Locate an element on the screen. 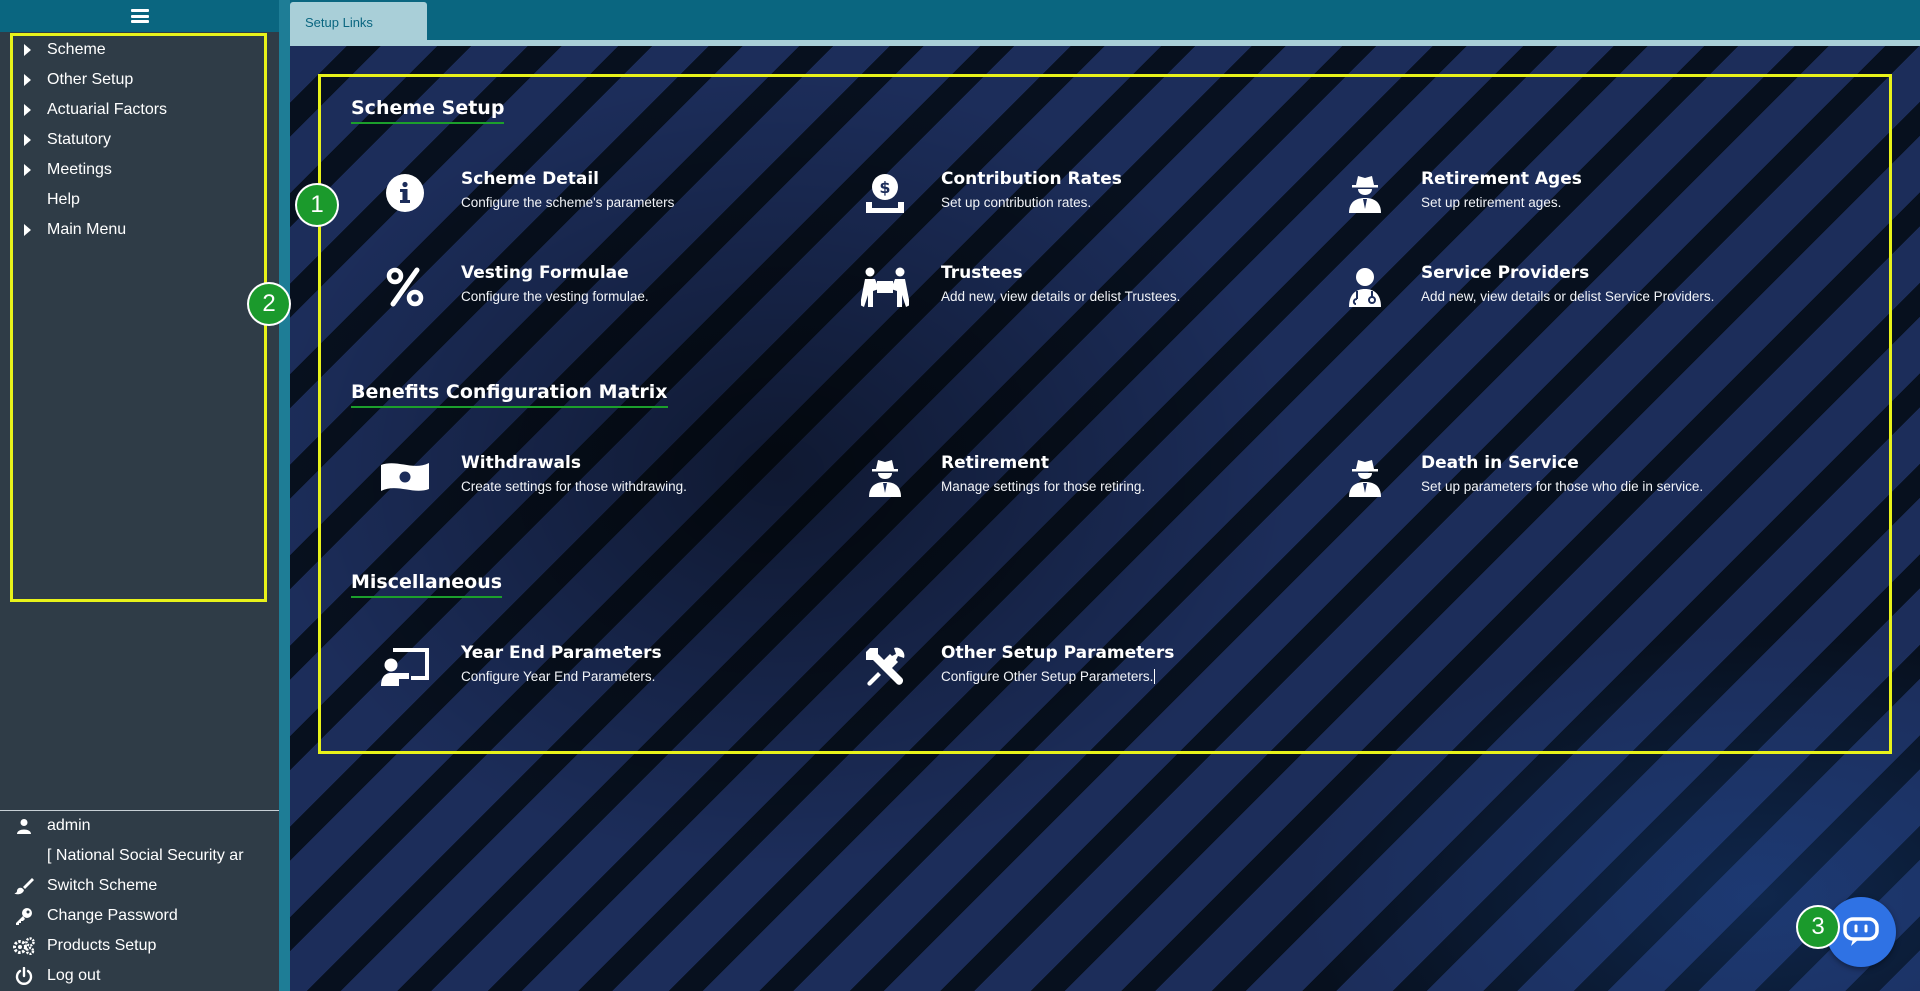 This screenshot has height=991, width=1920. tab-bar is located at coordinates (1105, 20).